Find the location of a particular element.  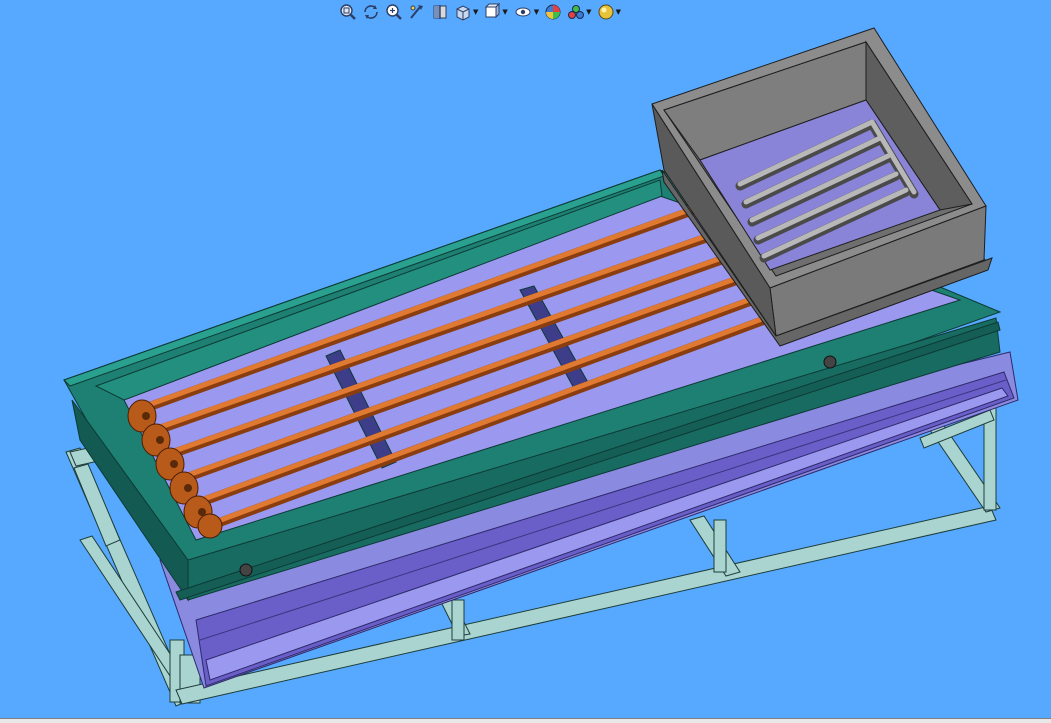

heads-up-view-toolbar: ▼ ▼ ▼ ▼ ▼ is located at coordinates (480, 12).